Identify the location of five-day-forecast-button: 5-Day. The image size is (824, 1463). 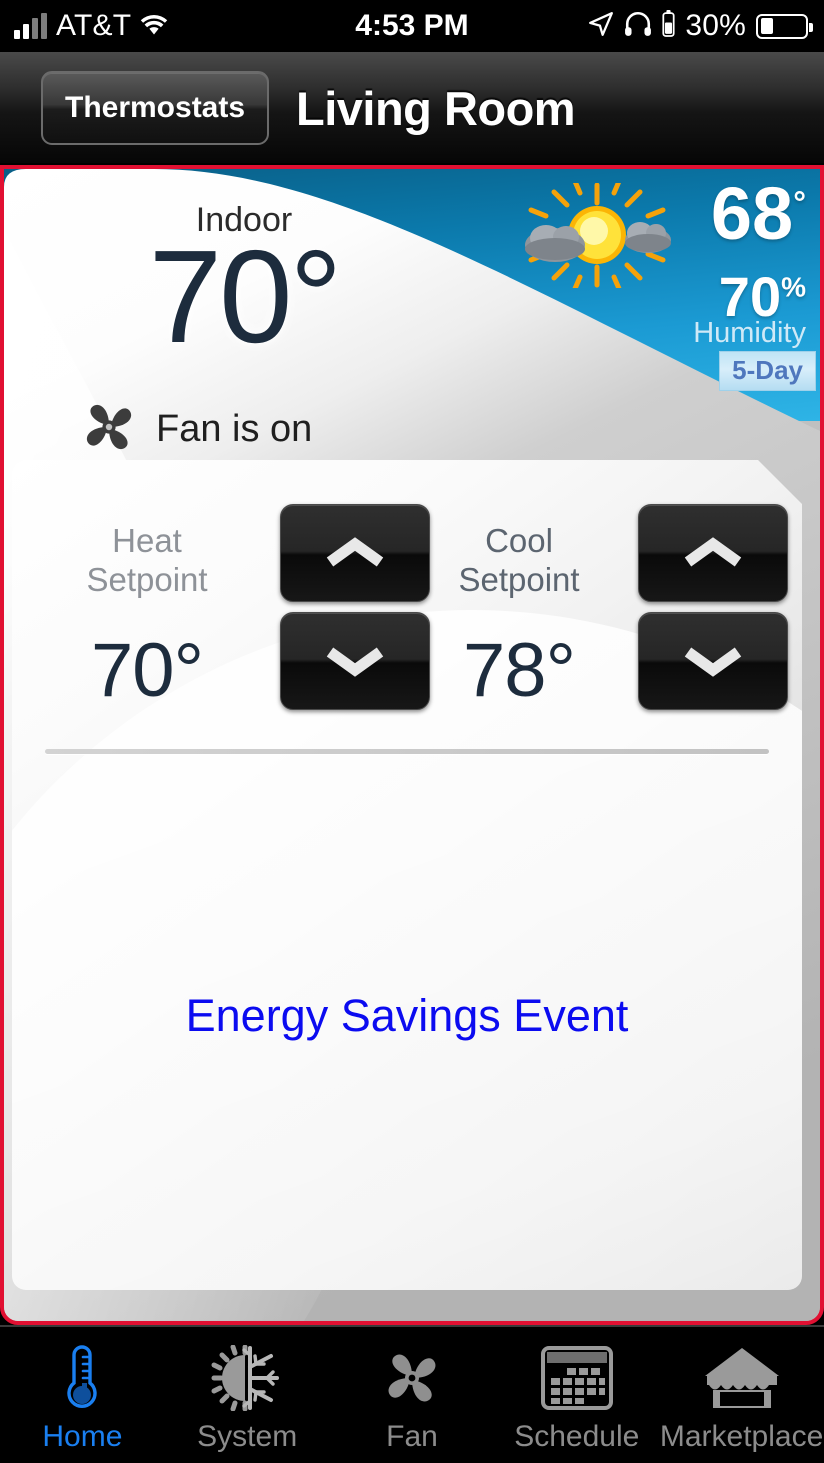
(767, 371).